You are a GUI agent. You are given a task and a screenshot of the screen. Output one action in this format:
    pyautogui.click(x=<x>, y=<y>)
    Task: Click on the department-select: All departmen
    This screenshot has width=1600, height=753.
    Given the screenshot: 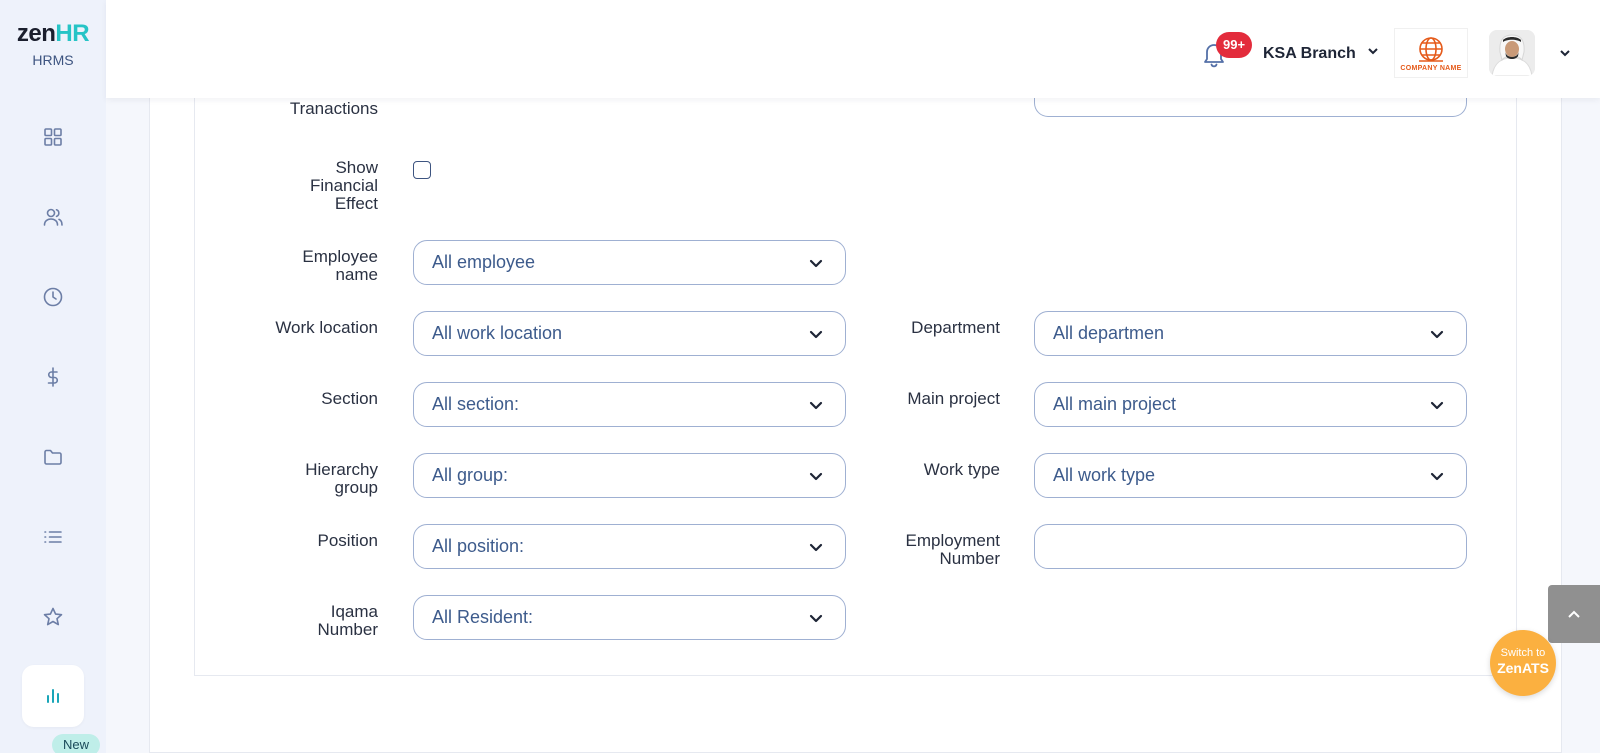 What is the action you would take?
    pyautogui.click(x=1250, y=333)
    